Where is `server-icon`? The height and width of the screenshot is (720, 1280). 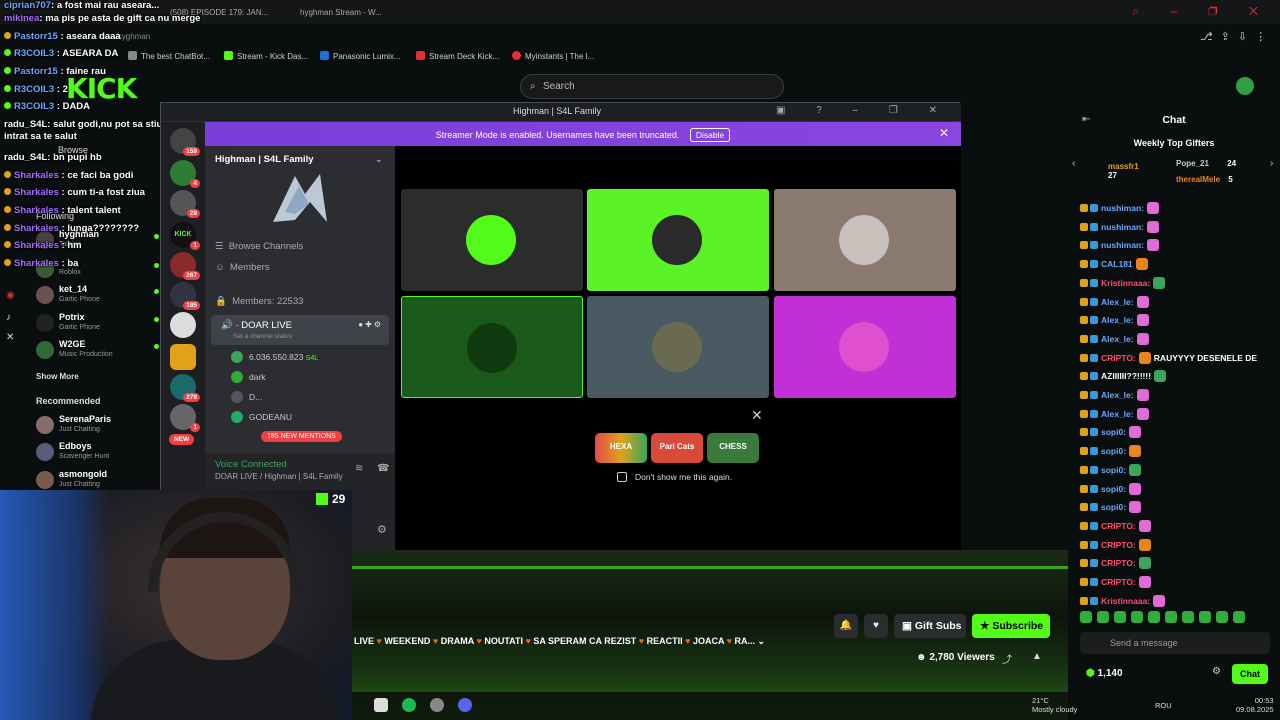
server-icon is located at coordinates (183, 325).